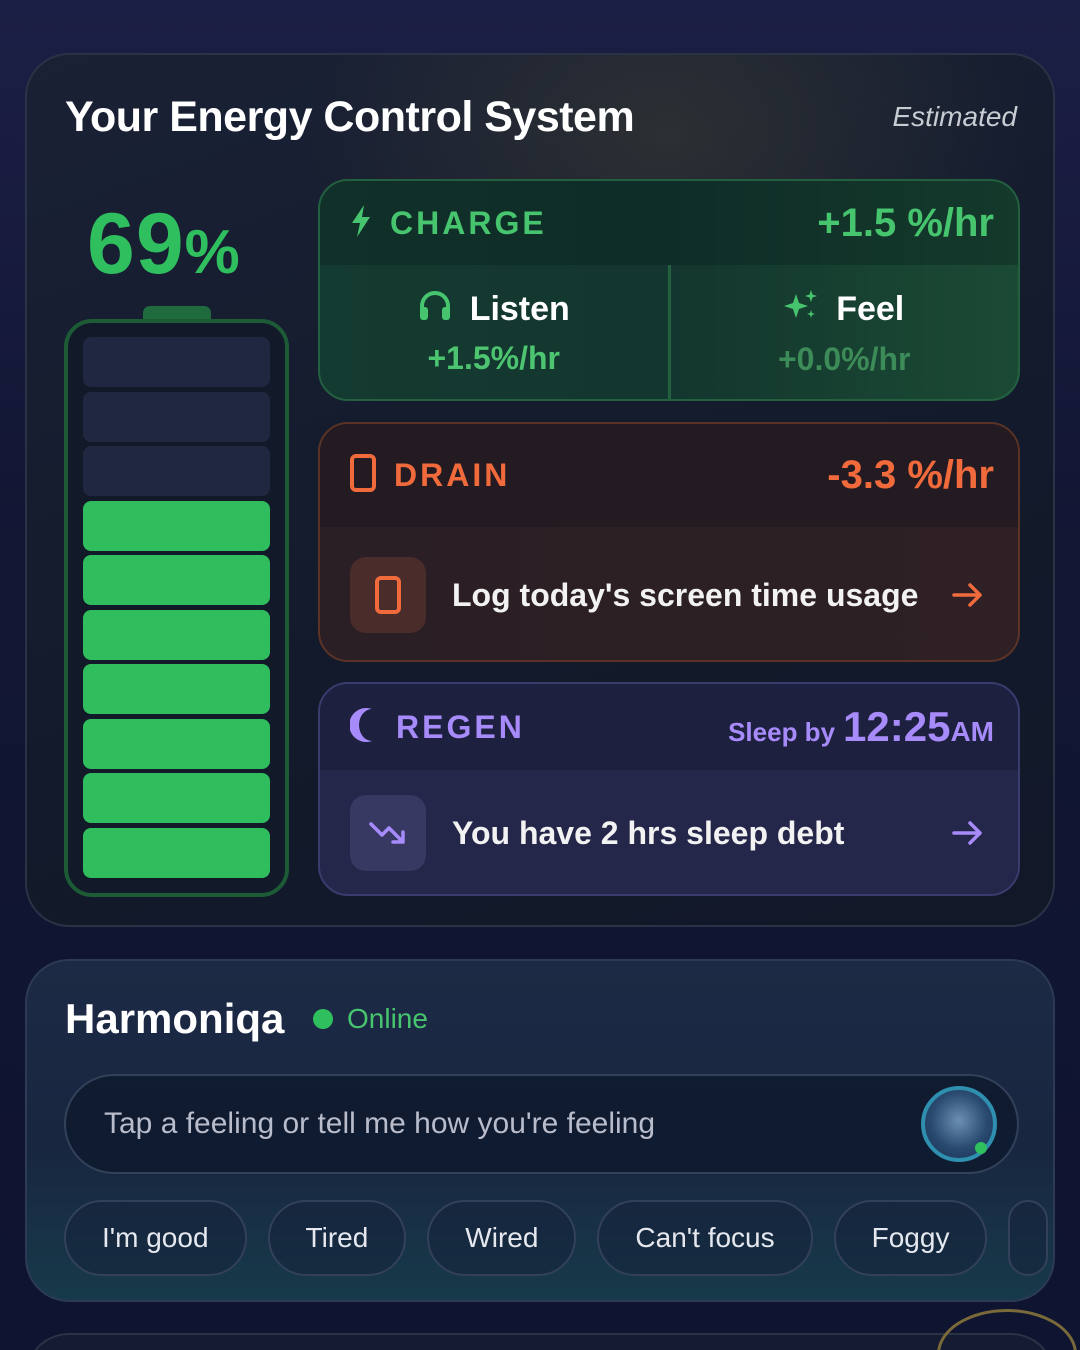 This screenshot has width=1080, height=1350. What do you see at coordinates (669, 727) in the screenshot?
I see `regen-header: REGEN Sleep by 12:25 AM` at bounding box center [669, 727].